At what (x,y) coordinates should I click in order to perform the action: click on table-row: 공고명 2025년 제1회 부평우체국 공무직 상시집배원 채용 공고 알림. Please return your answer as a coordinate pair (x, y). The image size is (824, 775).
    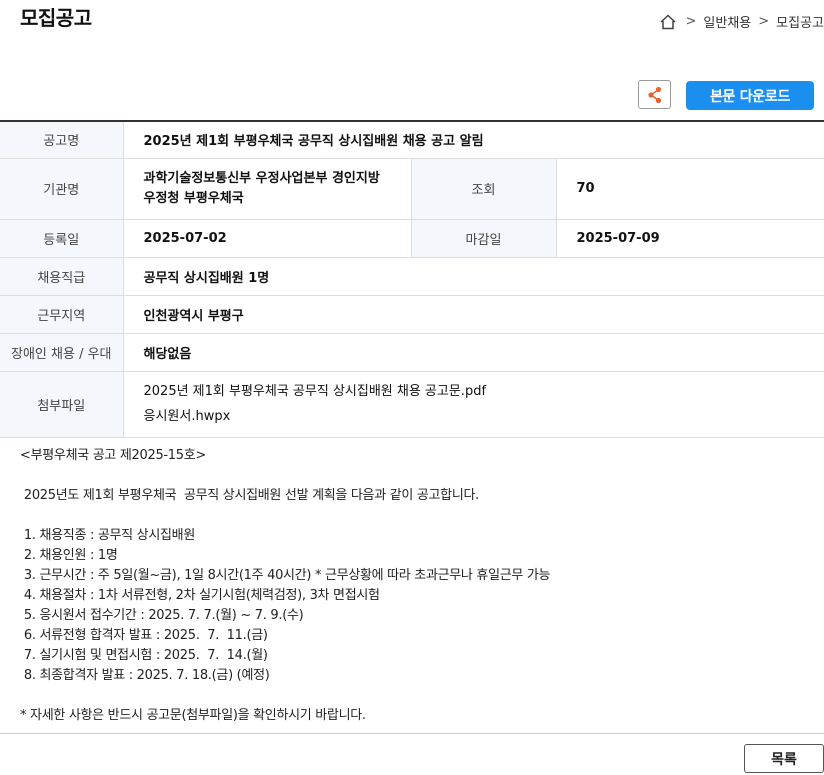
    Looking at the image, I should click on (412, 140).